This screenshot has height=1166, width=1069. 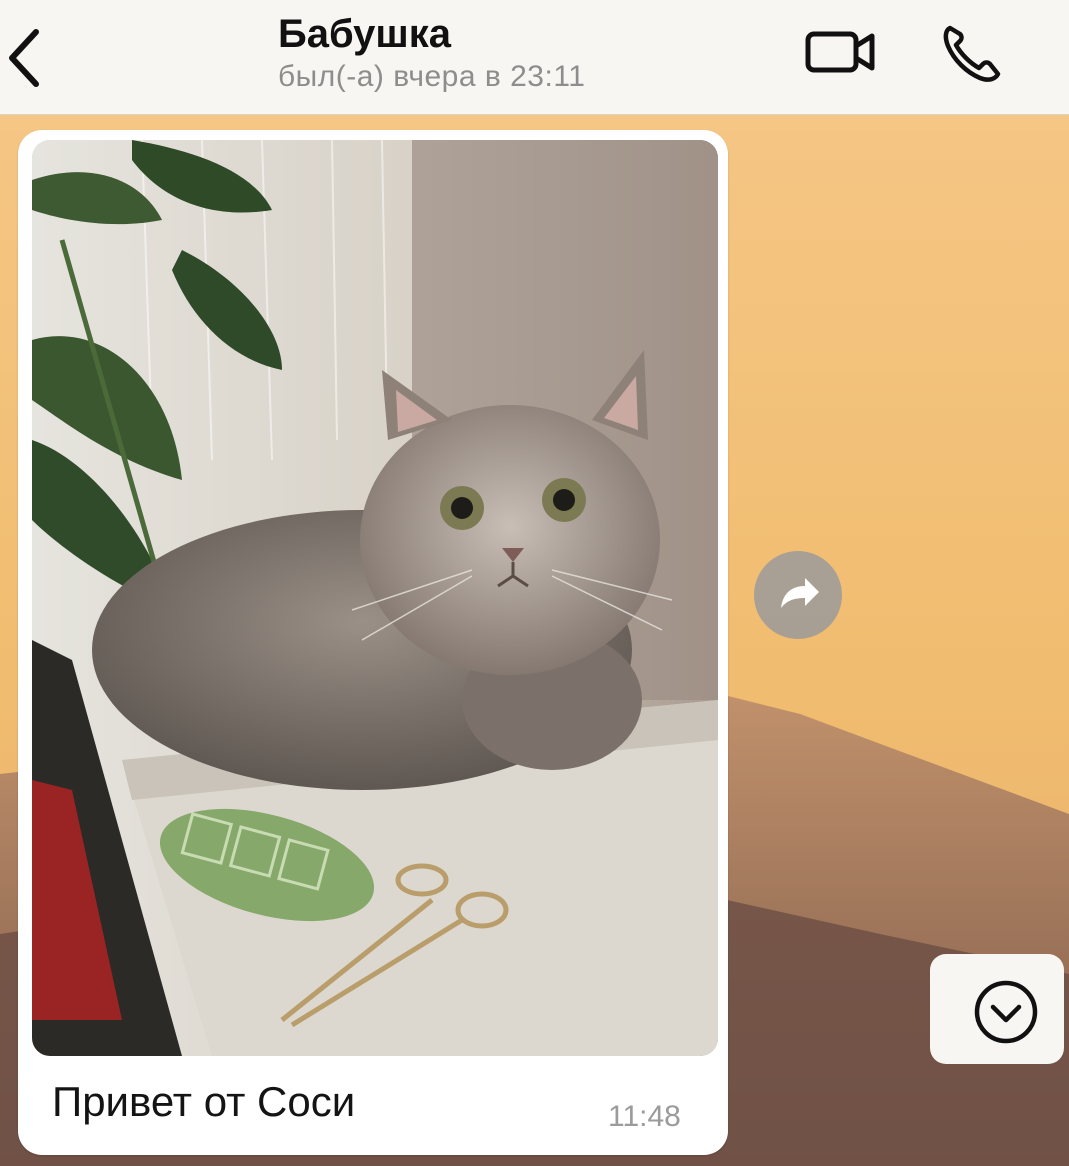 I want to click on last-seen-status: был(-а) вчера в 23:11, so click(x=432, y=76).